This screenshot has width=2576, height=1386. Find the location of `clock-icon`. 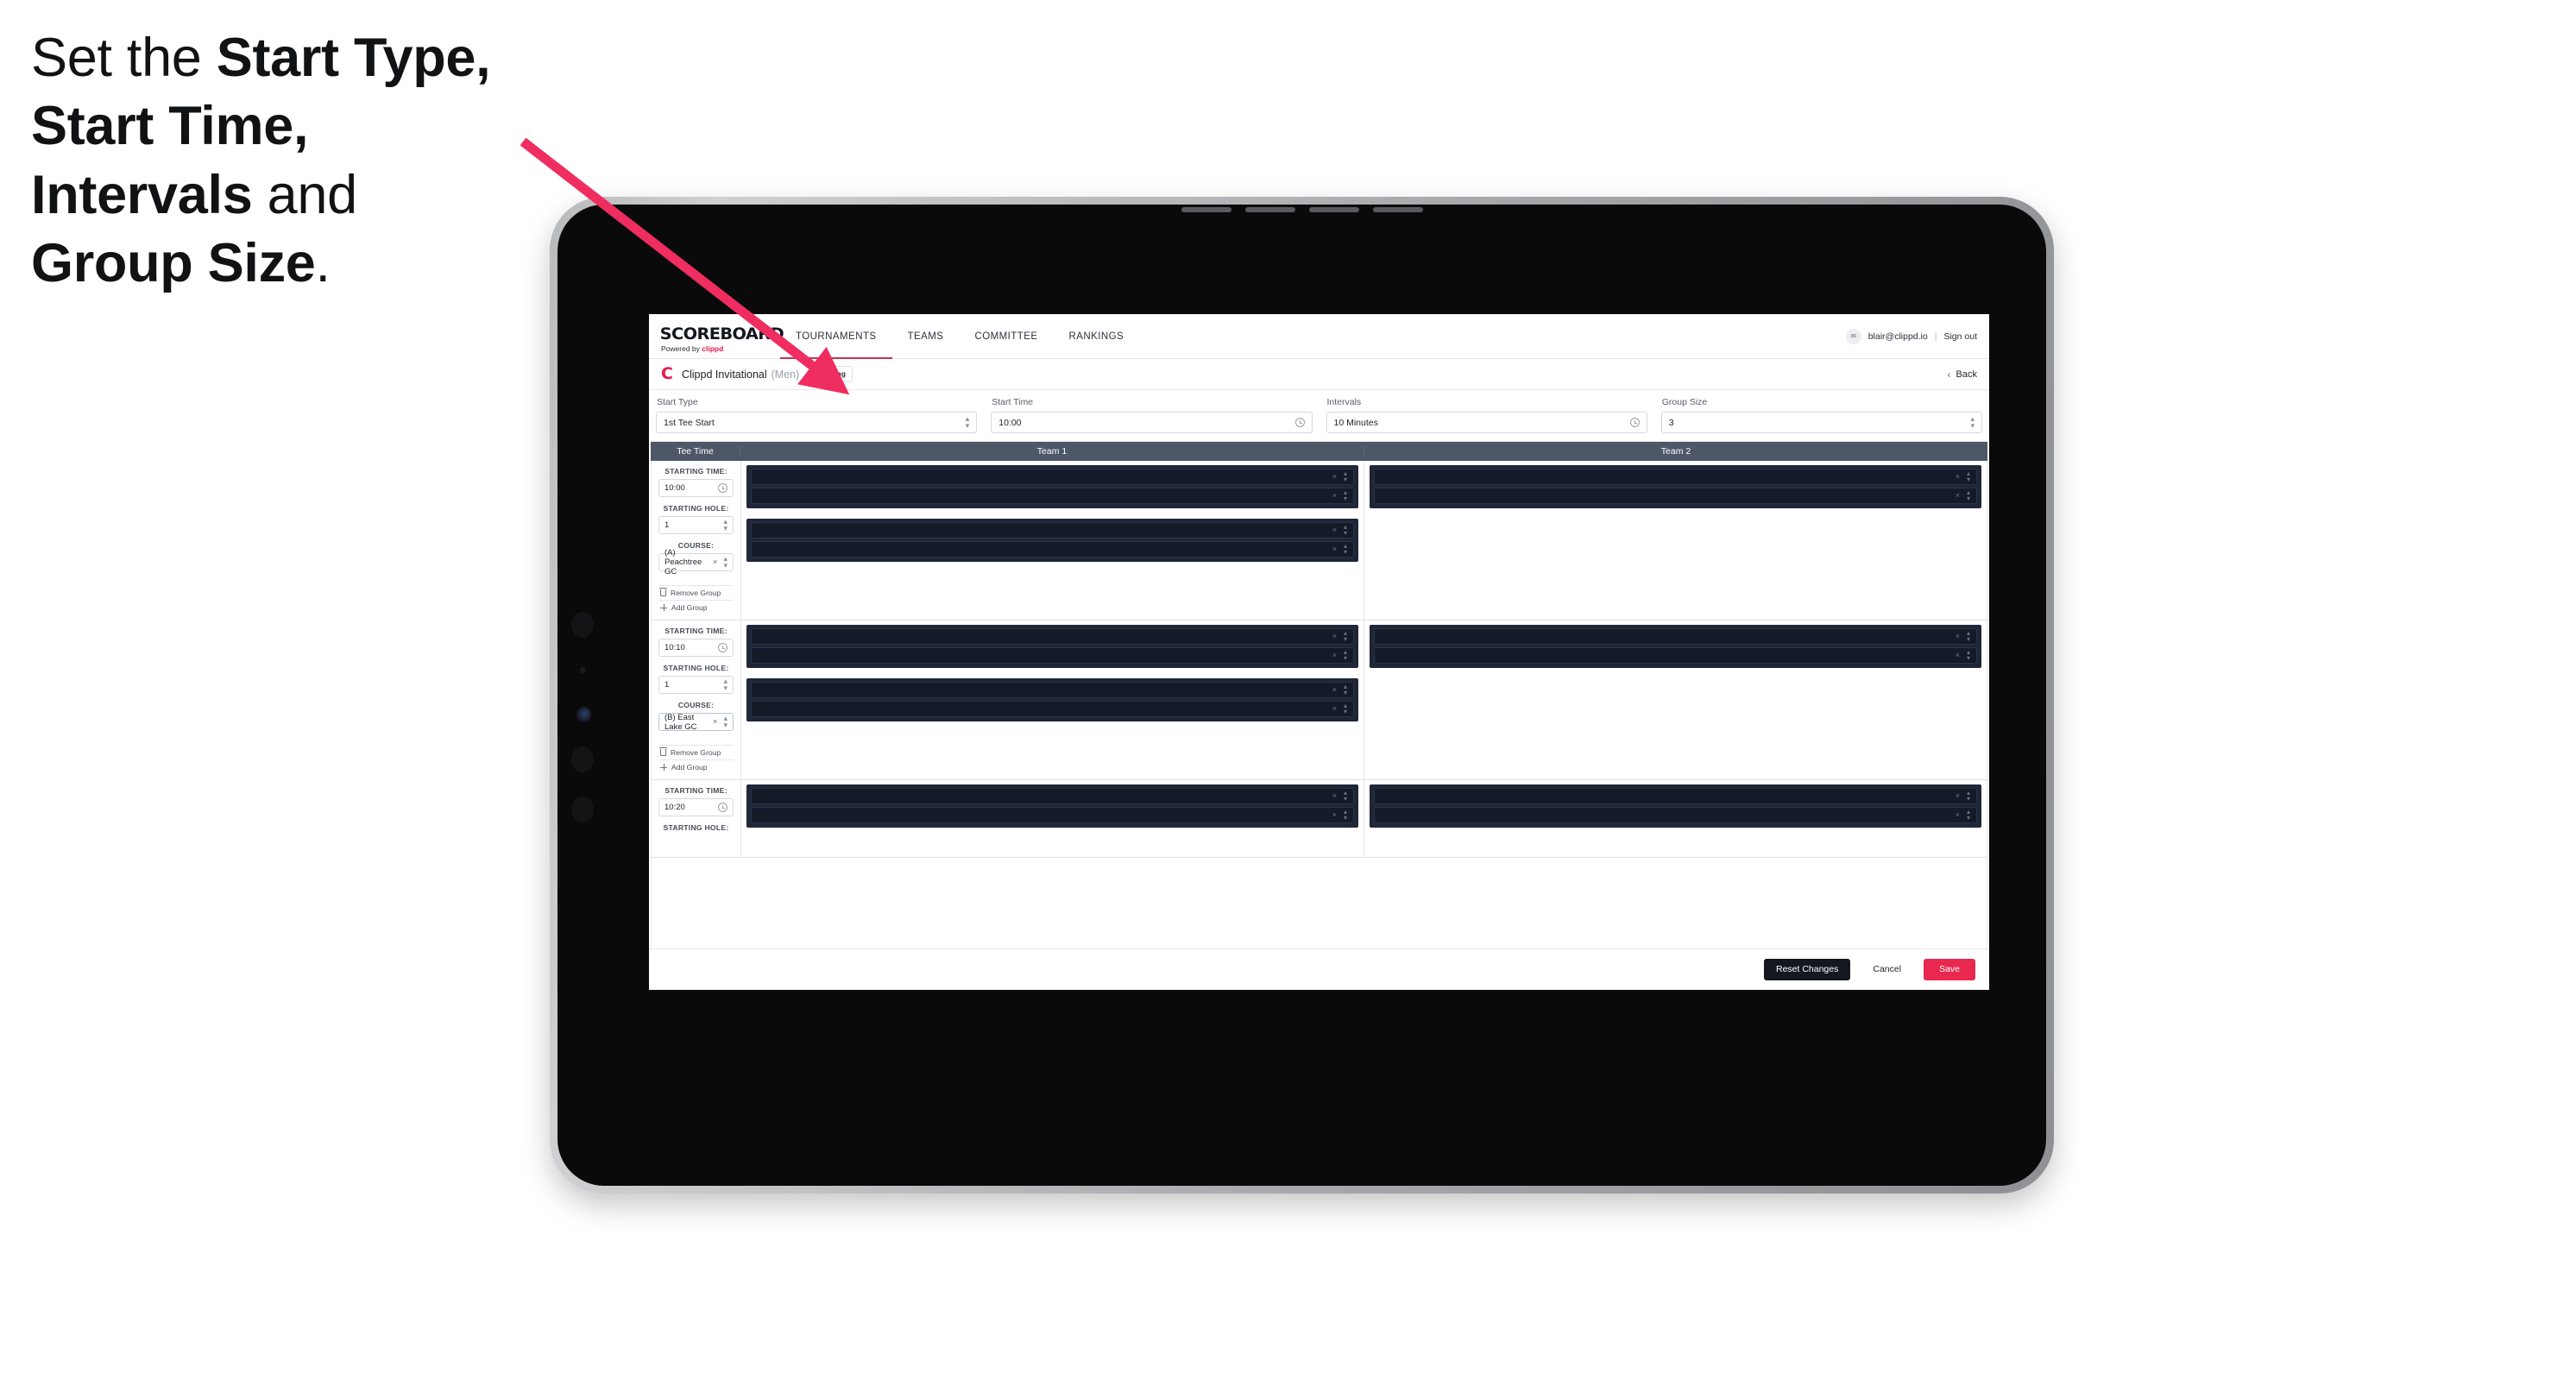

clock-icon is located at coordinates (1635, 423).